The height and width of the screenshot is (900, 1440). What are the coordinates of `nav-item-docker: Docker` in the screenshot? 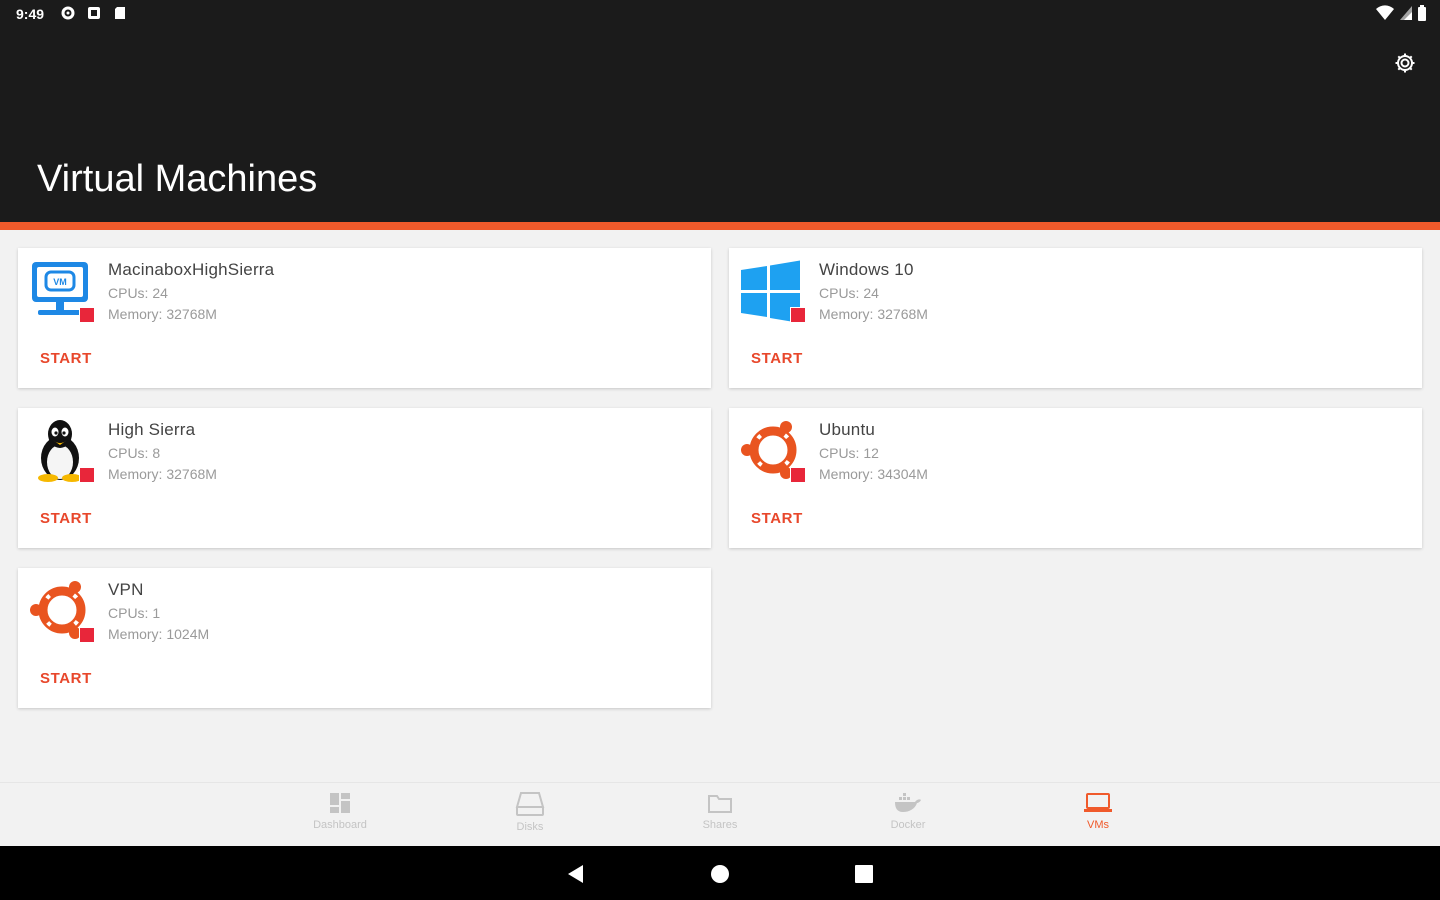 It's located at (908, 817).